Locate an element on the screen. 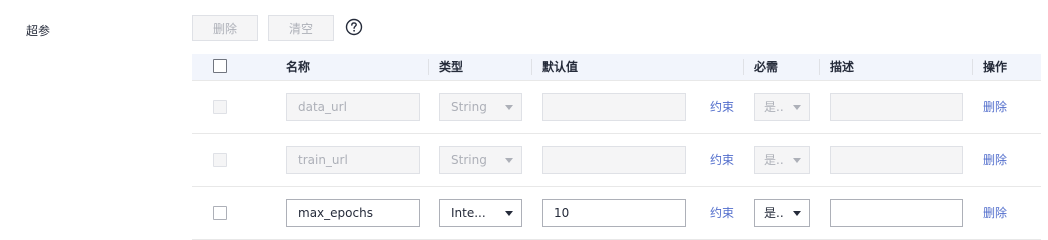  param-default-input: 10 is located at coordinates (614, 213).